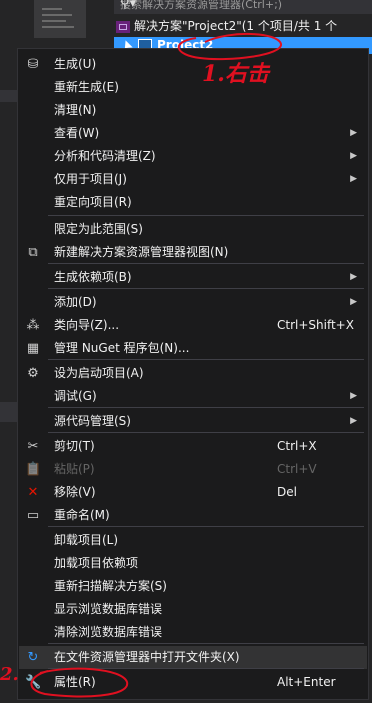 This screenshot has width=372, height=703. I want to click on menu-item-label: 重新扫描解决方案(S), so click(110, 586).